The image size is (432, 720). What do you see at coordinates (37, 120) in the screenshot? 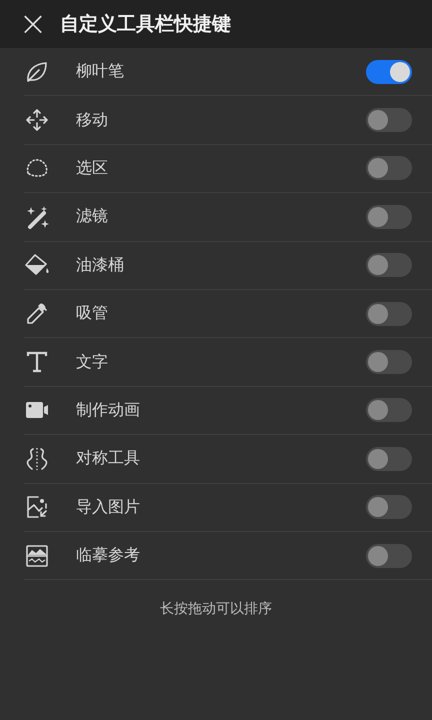
I see `move-arrows-icon` at bounding box center [37, 120].